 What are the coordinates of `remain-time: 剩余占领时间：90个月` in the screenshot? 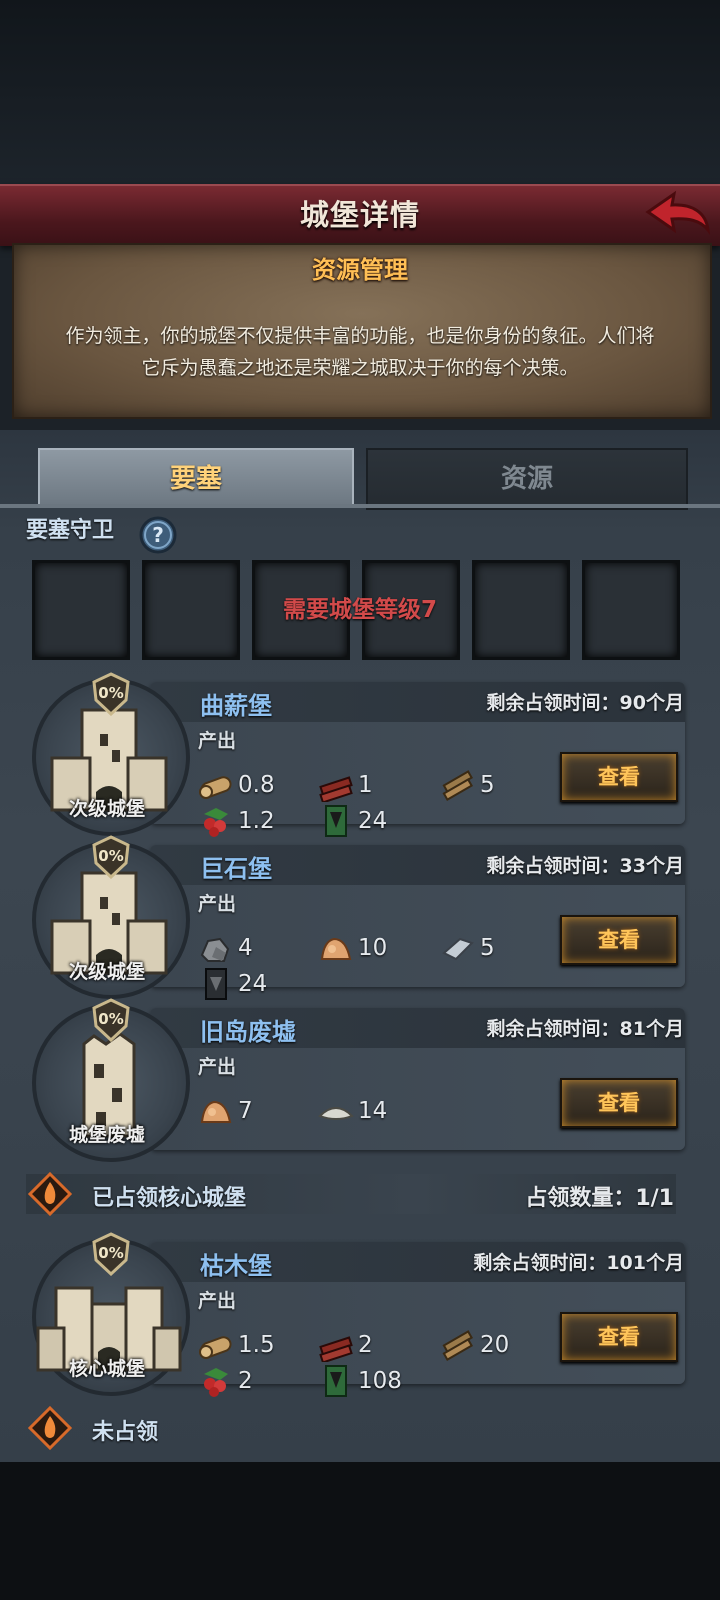 It's located at (585, 701).